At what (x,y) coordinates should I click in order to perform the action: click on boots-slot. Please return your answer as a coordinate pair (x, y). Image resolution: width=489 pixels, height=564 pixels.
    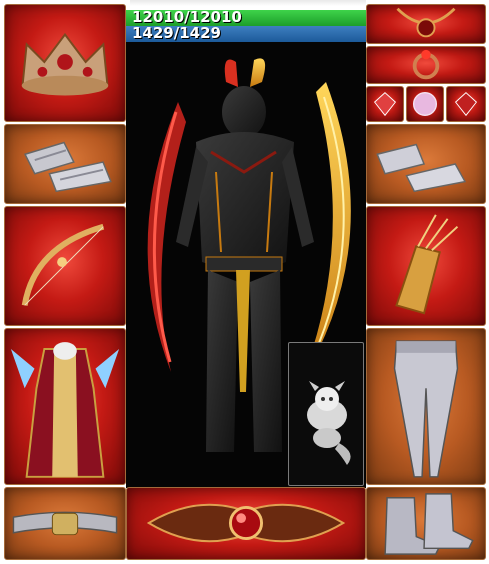
    Looking at the image, I should click on (426, 523).